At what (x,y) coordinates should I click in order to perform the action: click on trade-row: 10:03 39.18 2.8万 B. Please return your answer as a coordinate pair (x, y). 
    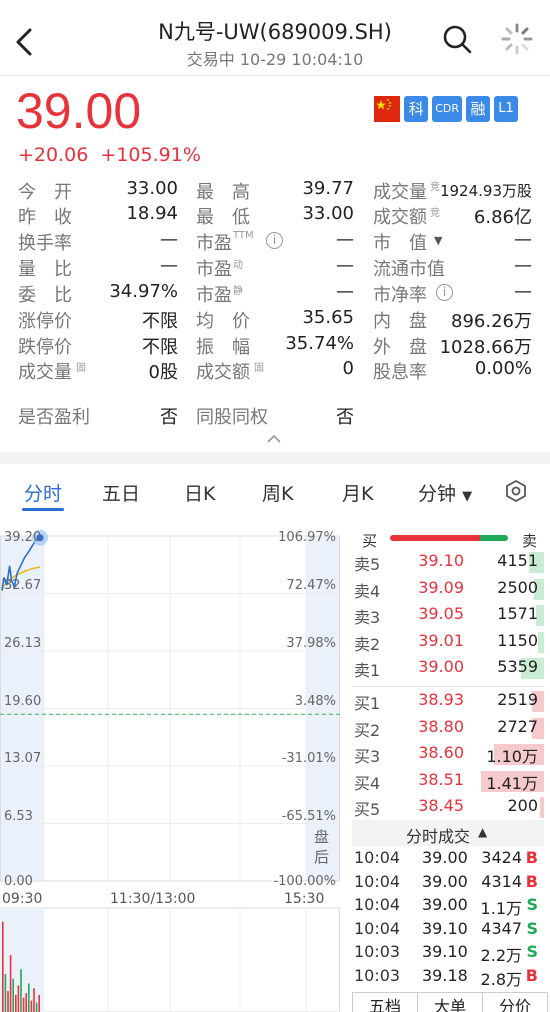
    Looking at the image, I should click on (448, 977).